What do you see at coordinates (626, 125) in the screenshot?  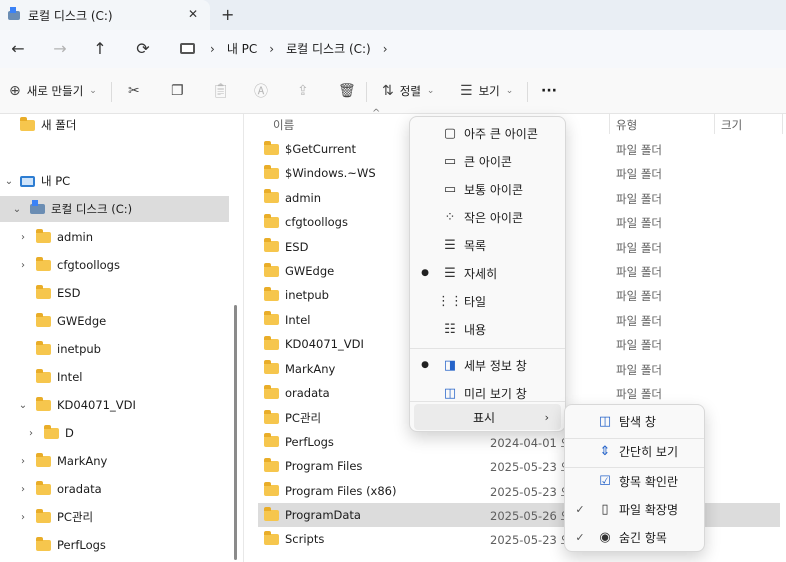 I see `column-header-type: 유형` at bounding box center [626, 125].